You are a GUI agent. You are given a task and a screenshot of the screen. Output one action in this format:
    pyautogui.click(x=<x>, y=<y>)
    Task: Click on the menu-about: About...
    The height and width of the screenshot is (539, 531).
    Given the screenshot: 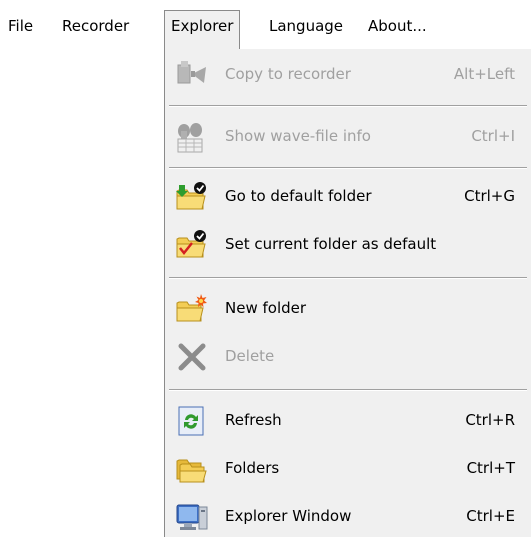 What is the action you would take?
    pyautogui.click(x=397, y=26)
    